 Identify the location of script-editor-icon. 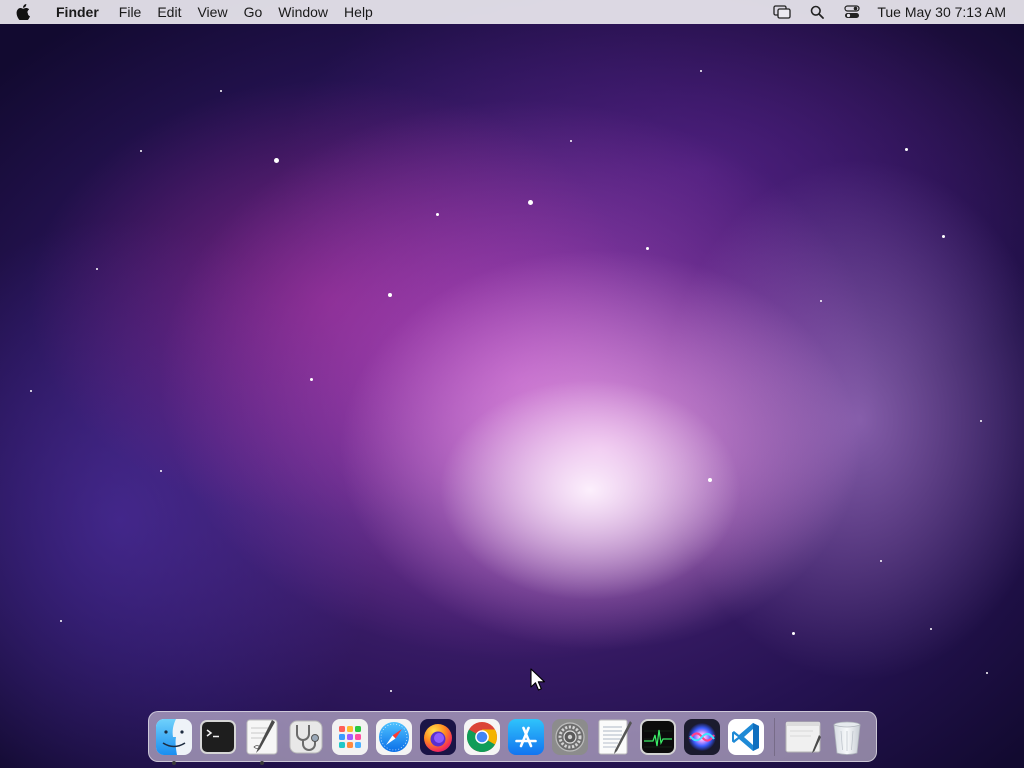
(262, 736).